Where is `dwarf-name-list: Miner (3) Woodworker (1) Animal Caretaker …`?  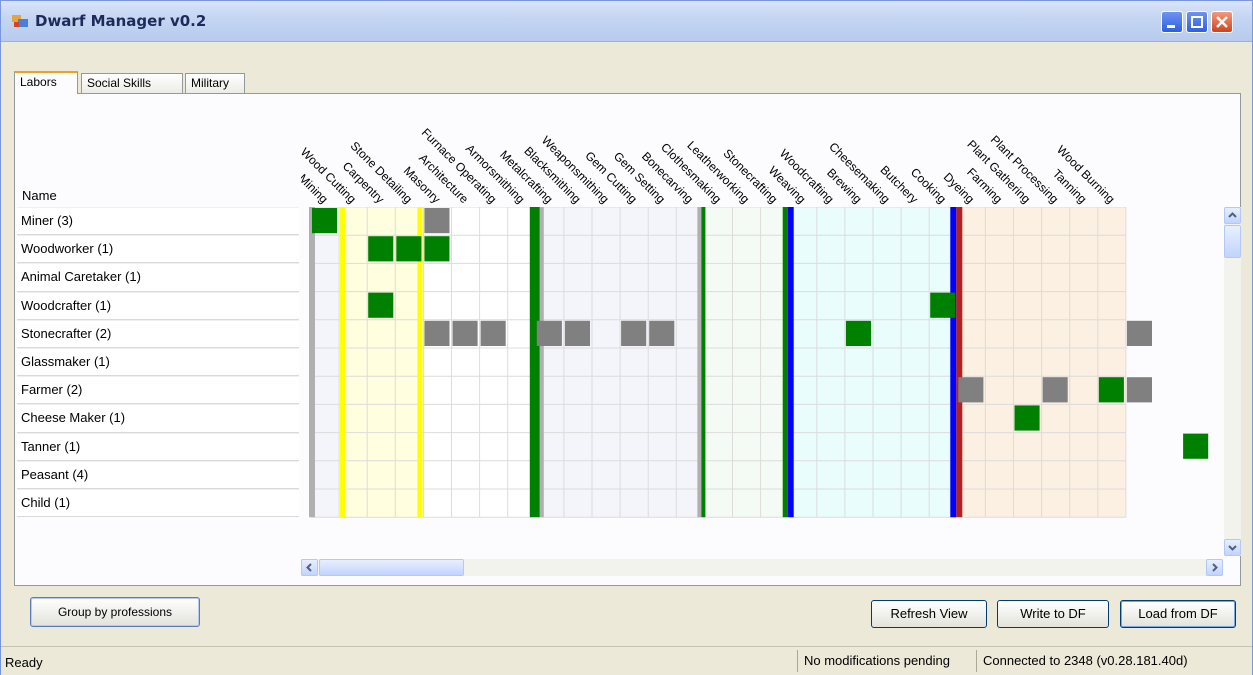 dwarf-name-list: Miner (3) Woodworker (1) Animal Caretaker … is located at coordinates (158, 362).